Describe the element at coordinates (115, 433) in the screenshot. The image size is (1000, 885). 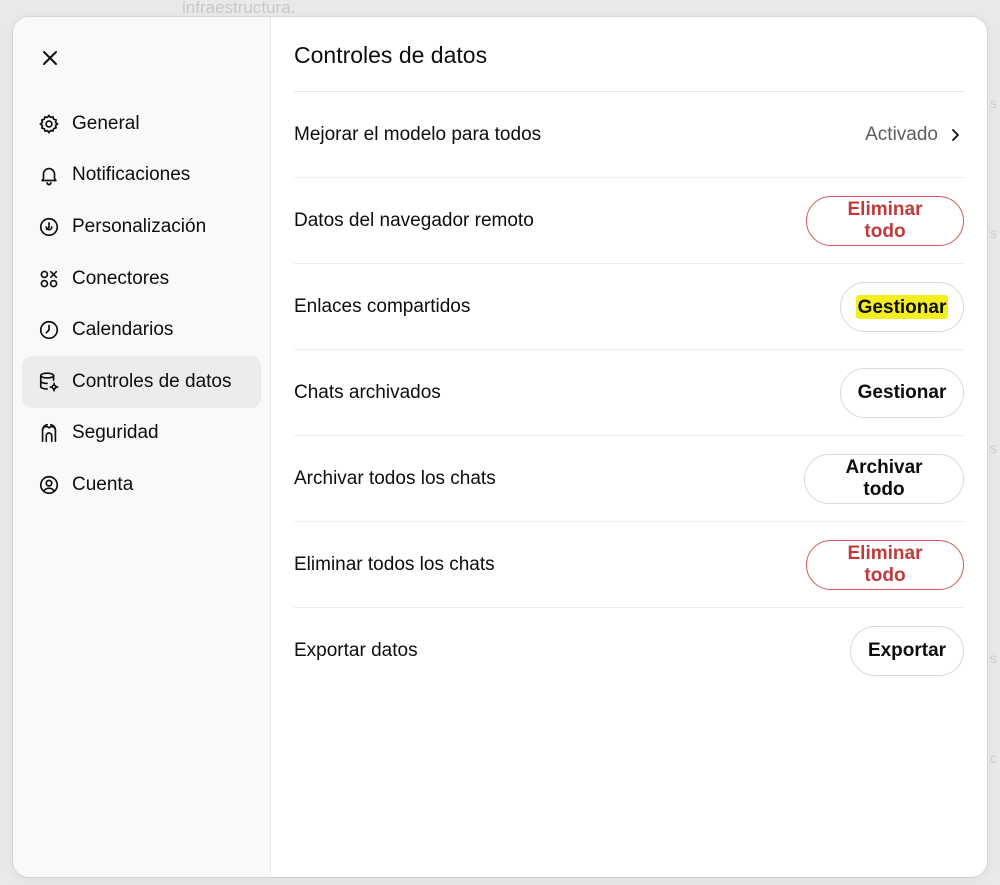
I see `sidebar-item-label: Seguridad` at that location.